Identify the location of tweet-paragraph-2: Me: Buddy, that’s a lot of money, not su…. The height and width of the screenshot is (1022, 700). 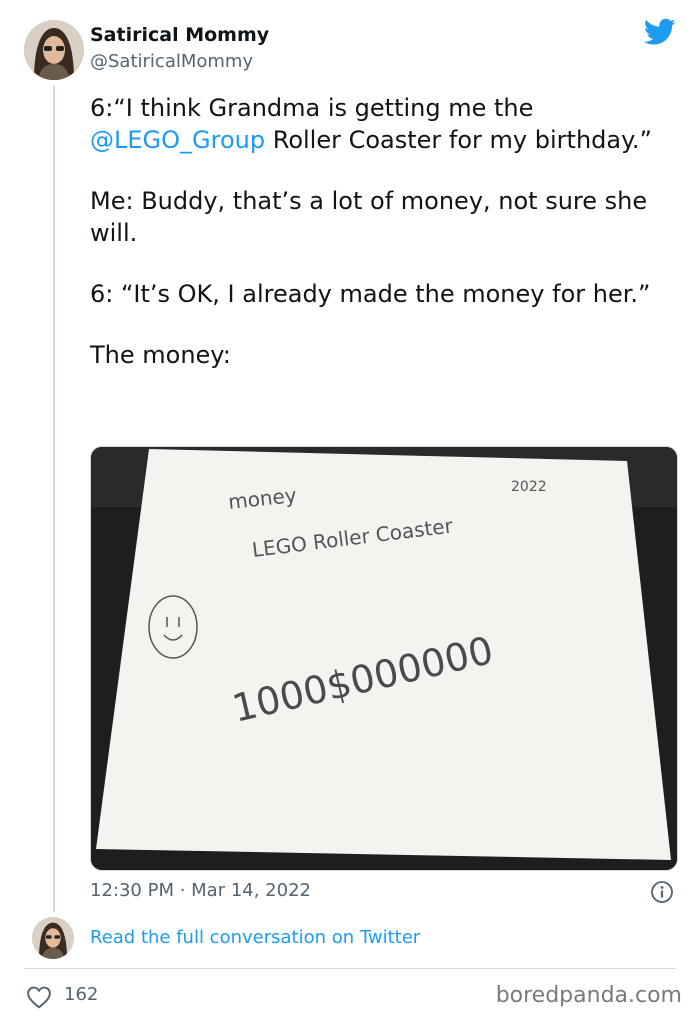
(369, 217).